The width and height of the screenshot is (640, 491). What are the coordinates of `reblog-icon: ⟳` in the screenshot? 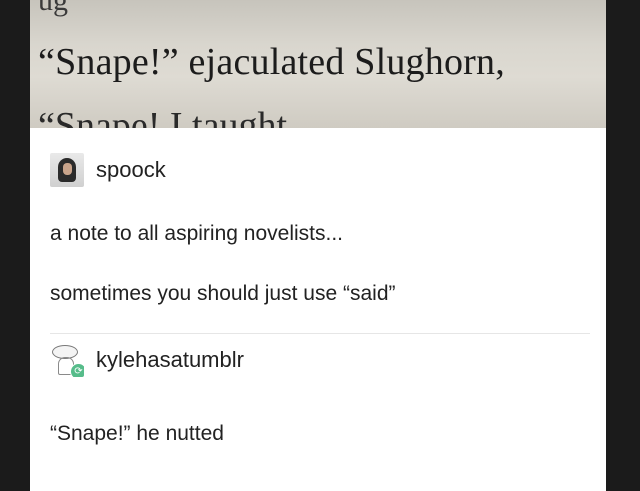 It's located at (77, 370).